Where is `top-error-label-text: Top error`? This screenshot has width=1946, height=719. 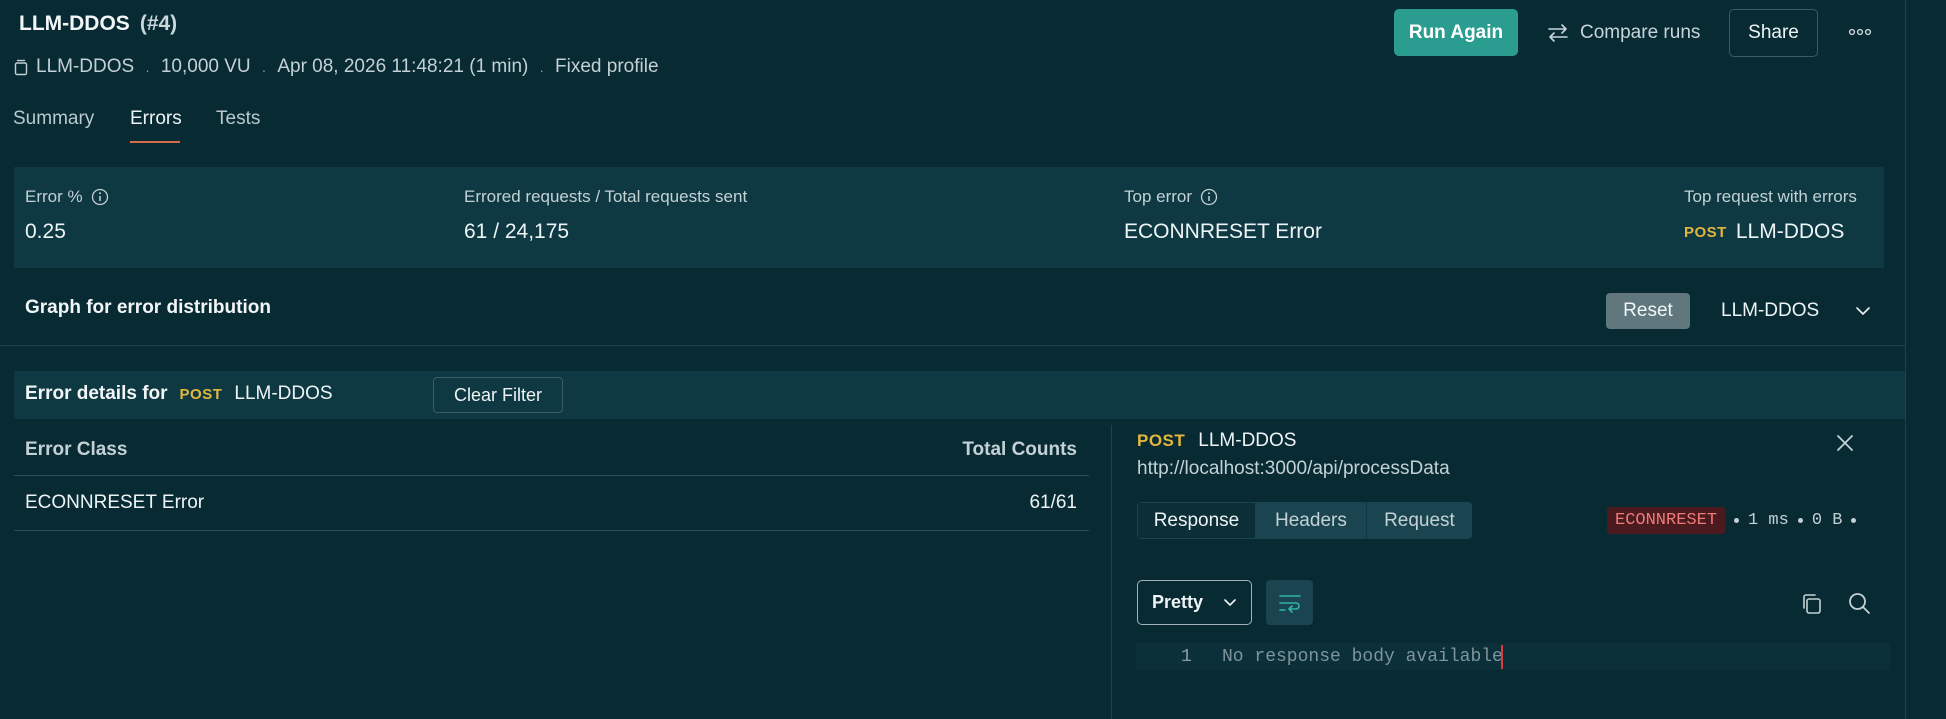 top-error-label-text: Top error is located at coordinates (1158, 196).